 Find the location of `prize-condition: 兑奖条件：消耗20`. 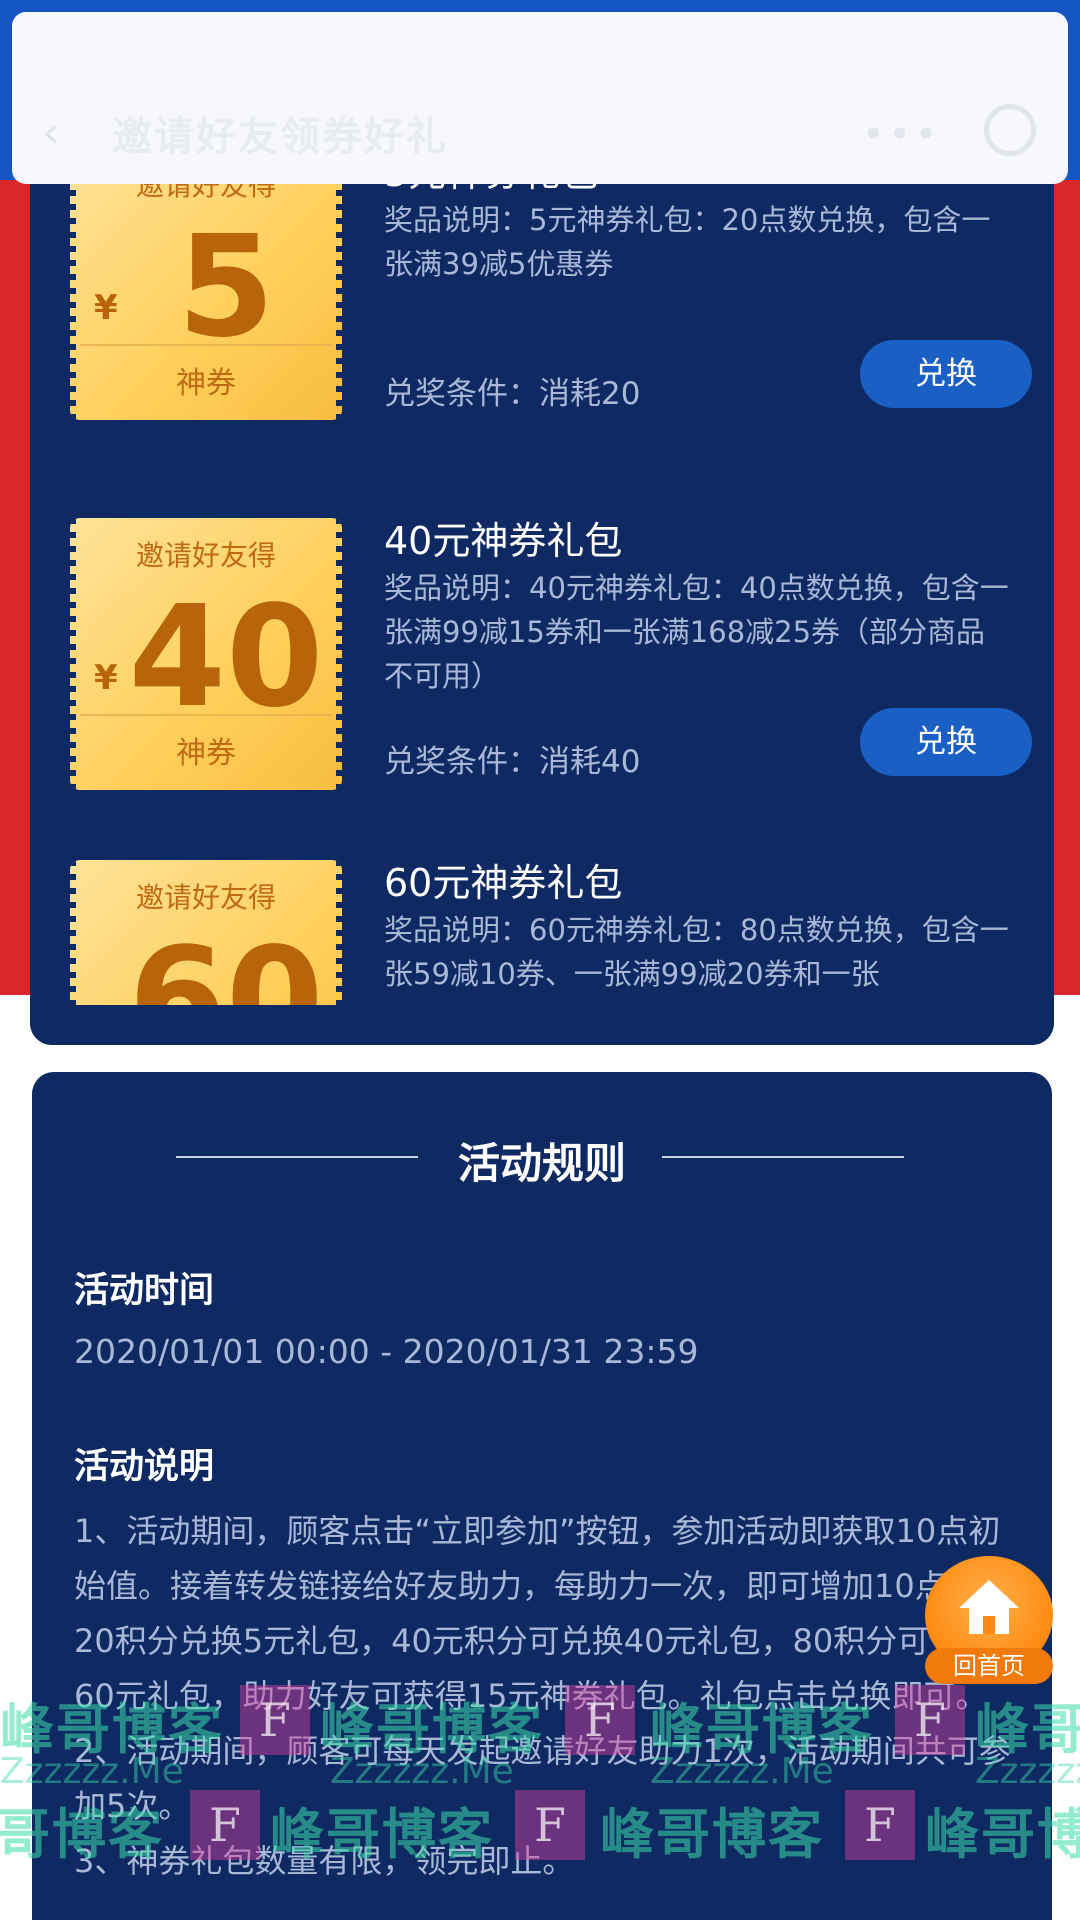

prize-condition: 兑奖条件：消耗20 is located at coordinates (512, 394).